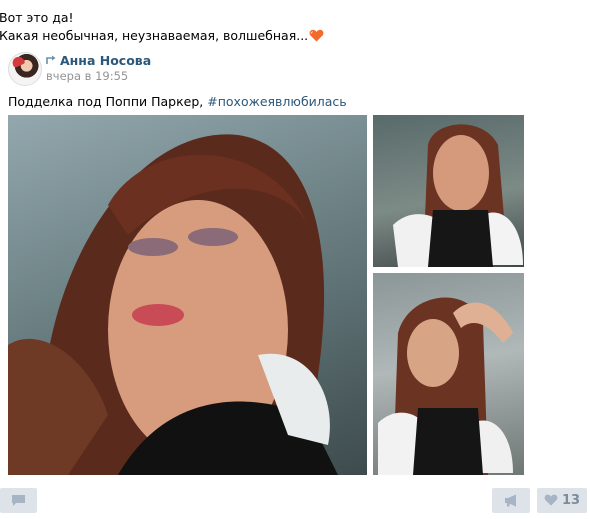 This screenshot has width=590, height=519. I want to click on post-text-line-1: Вот это да!, so click(37, 17).